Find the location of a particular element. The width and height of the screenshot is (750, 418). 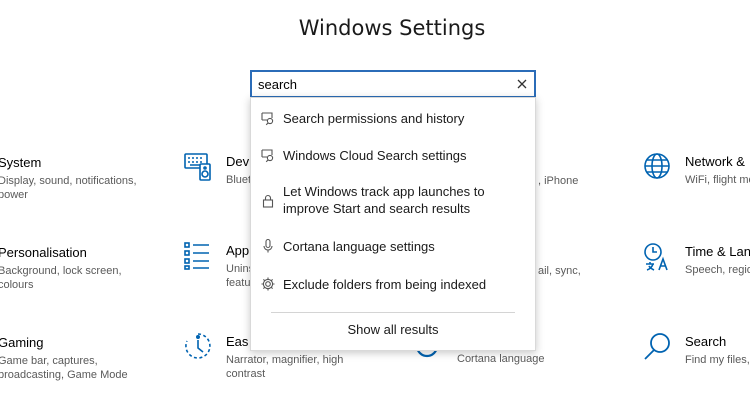

suggestion-item: Exclude folders from being indexed is located at coordinates (393, 285).